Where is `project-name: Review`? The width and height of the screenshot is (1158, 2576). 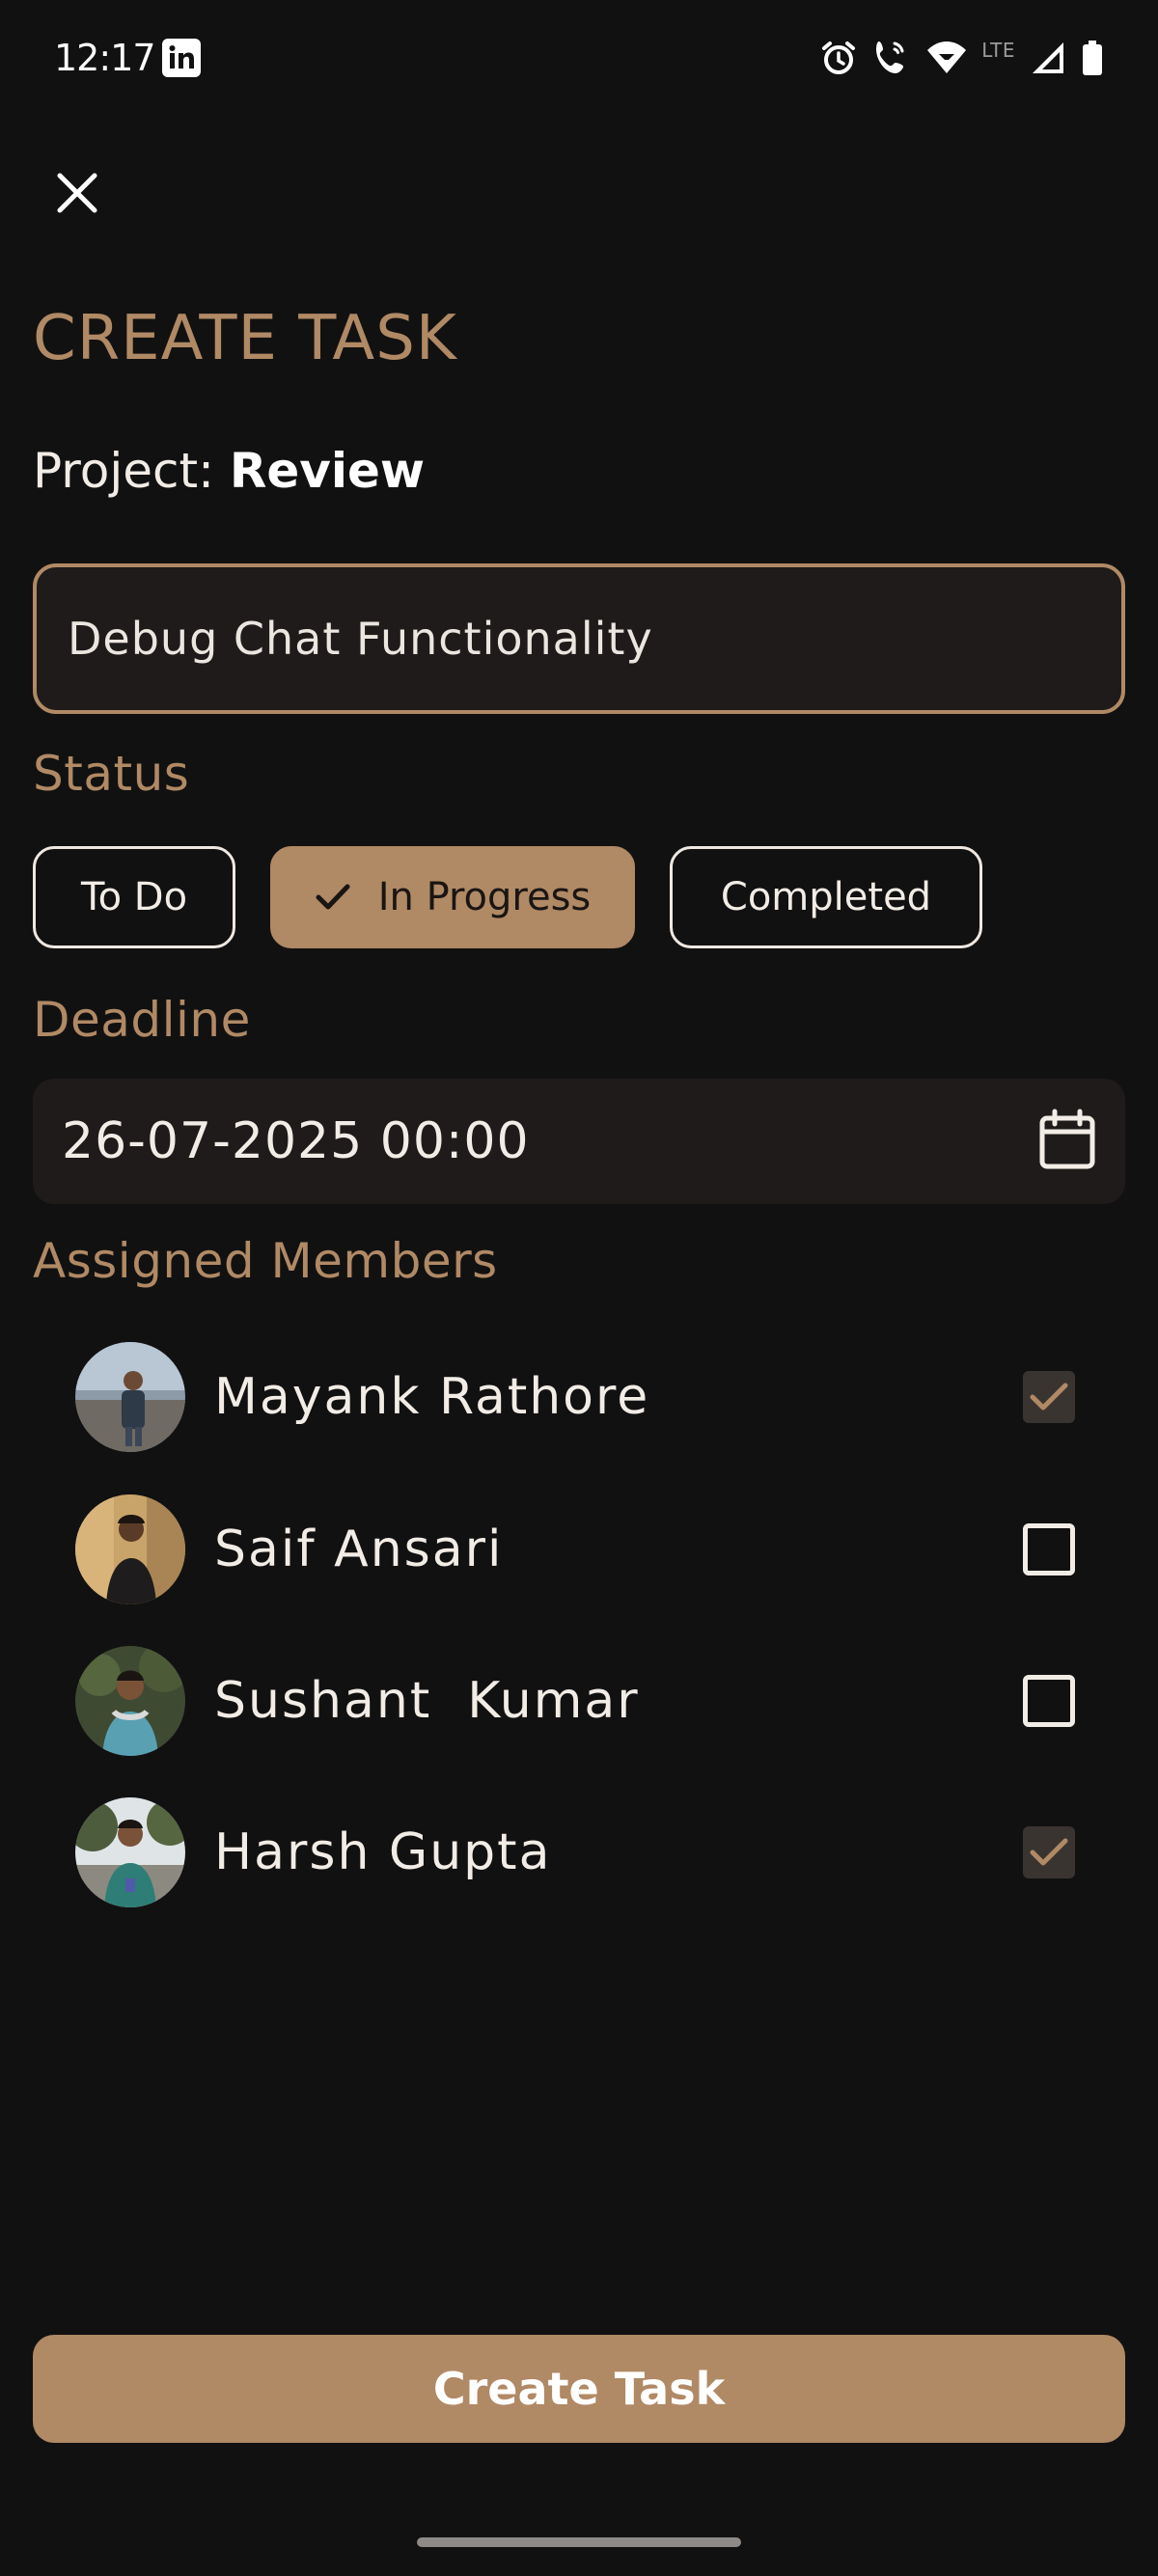 project-name: Review is located at coordinates (327, 471).